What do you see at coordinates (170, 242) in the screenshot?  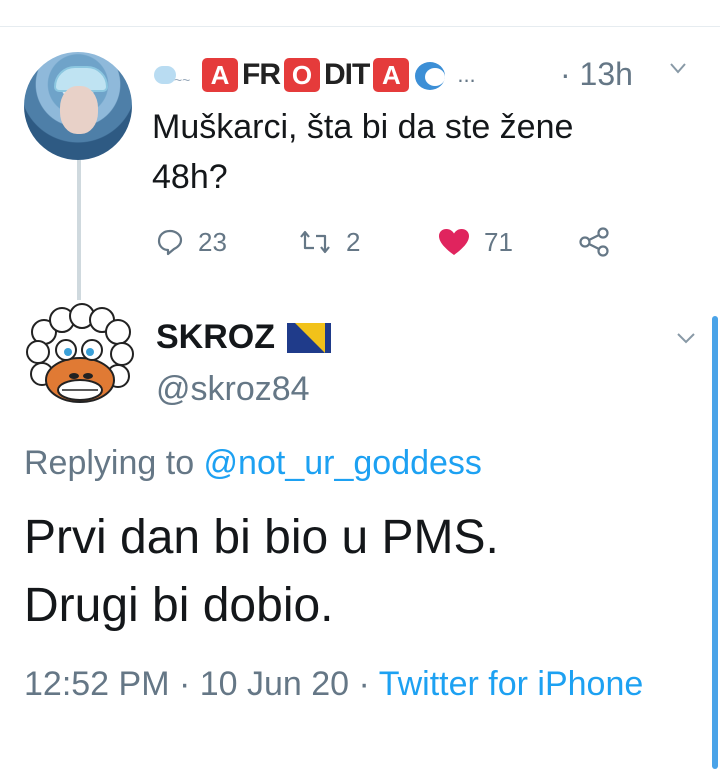 I see `reply-icon` at bounding box center [170, 242].